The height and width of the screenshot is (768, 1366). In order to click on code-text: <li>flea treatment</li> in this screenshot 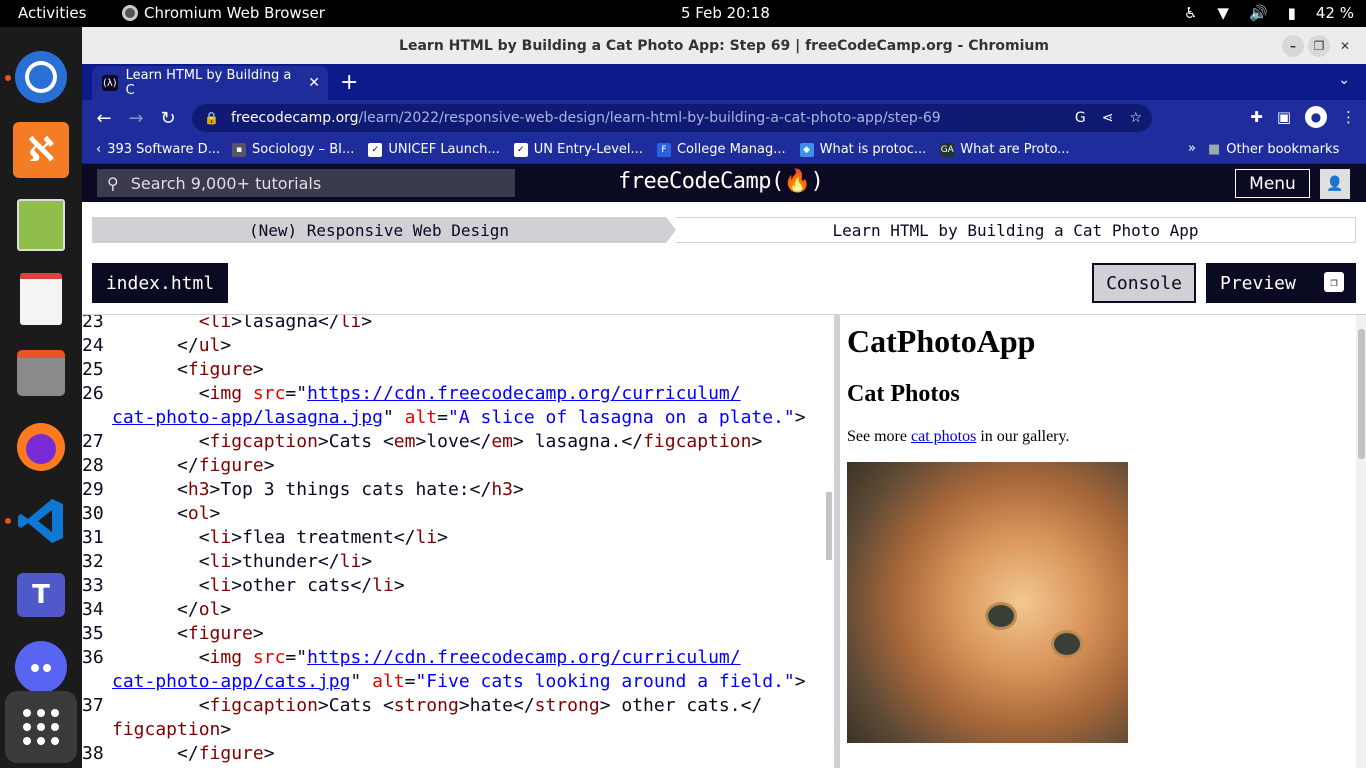, I will do `click(280, 537)`.